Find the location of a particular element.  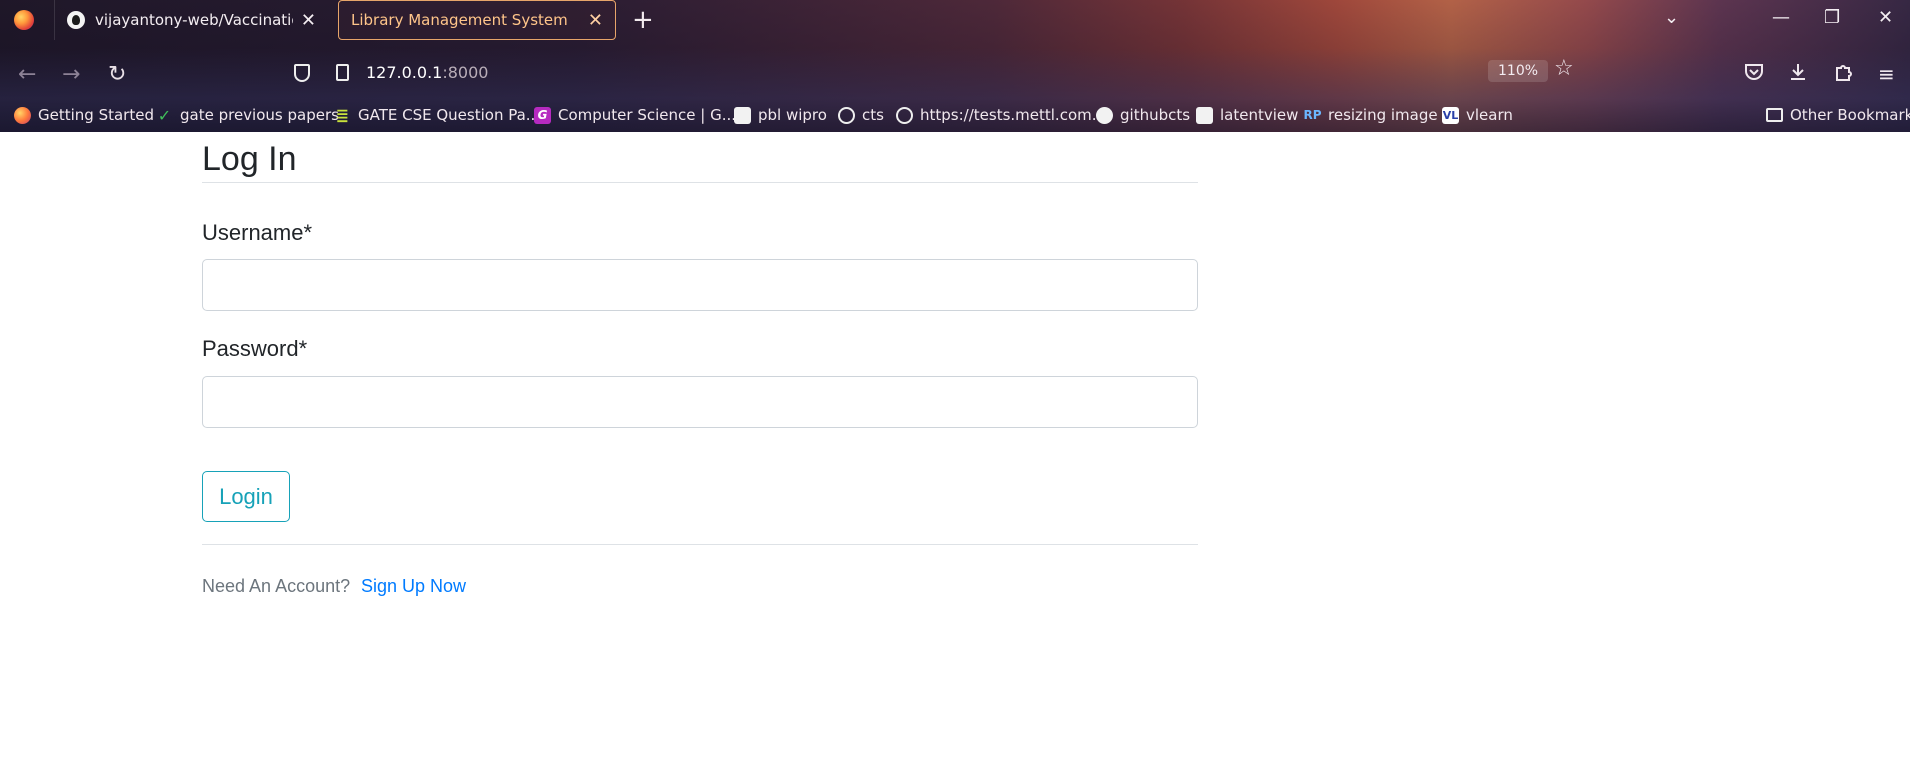

new-tab-plus-icon: + is located at coordinates (643, 20).